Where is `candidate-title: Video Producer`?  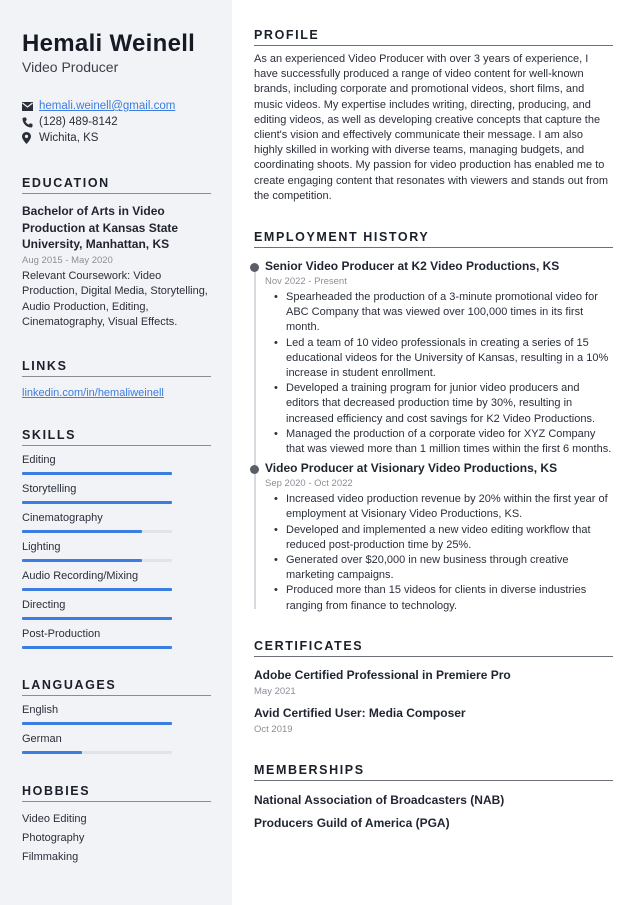 candidate-title: Video Producer is located at coordinates (70, 67).